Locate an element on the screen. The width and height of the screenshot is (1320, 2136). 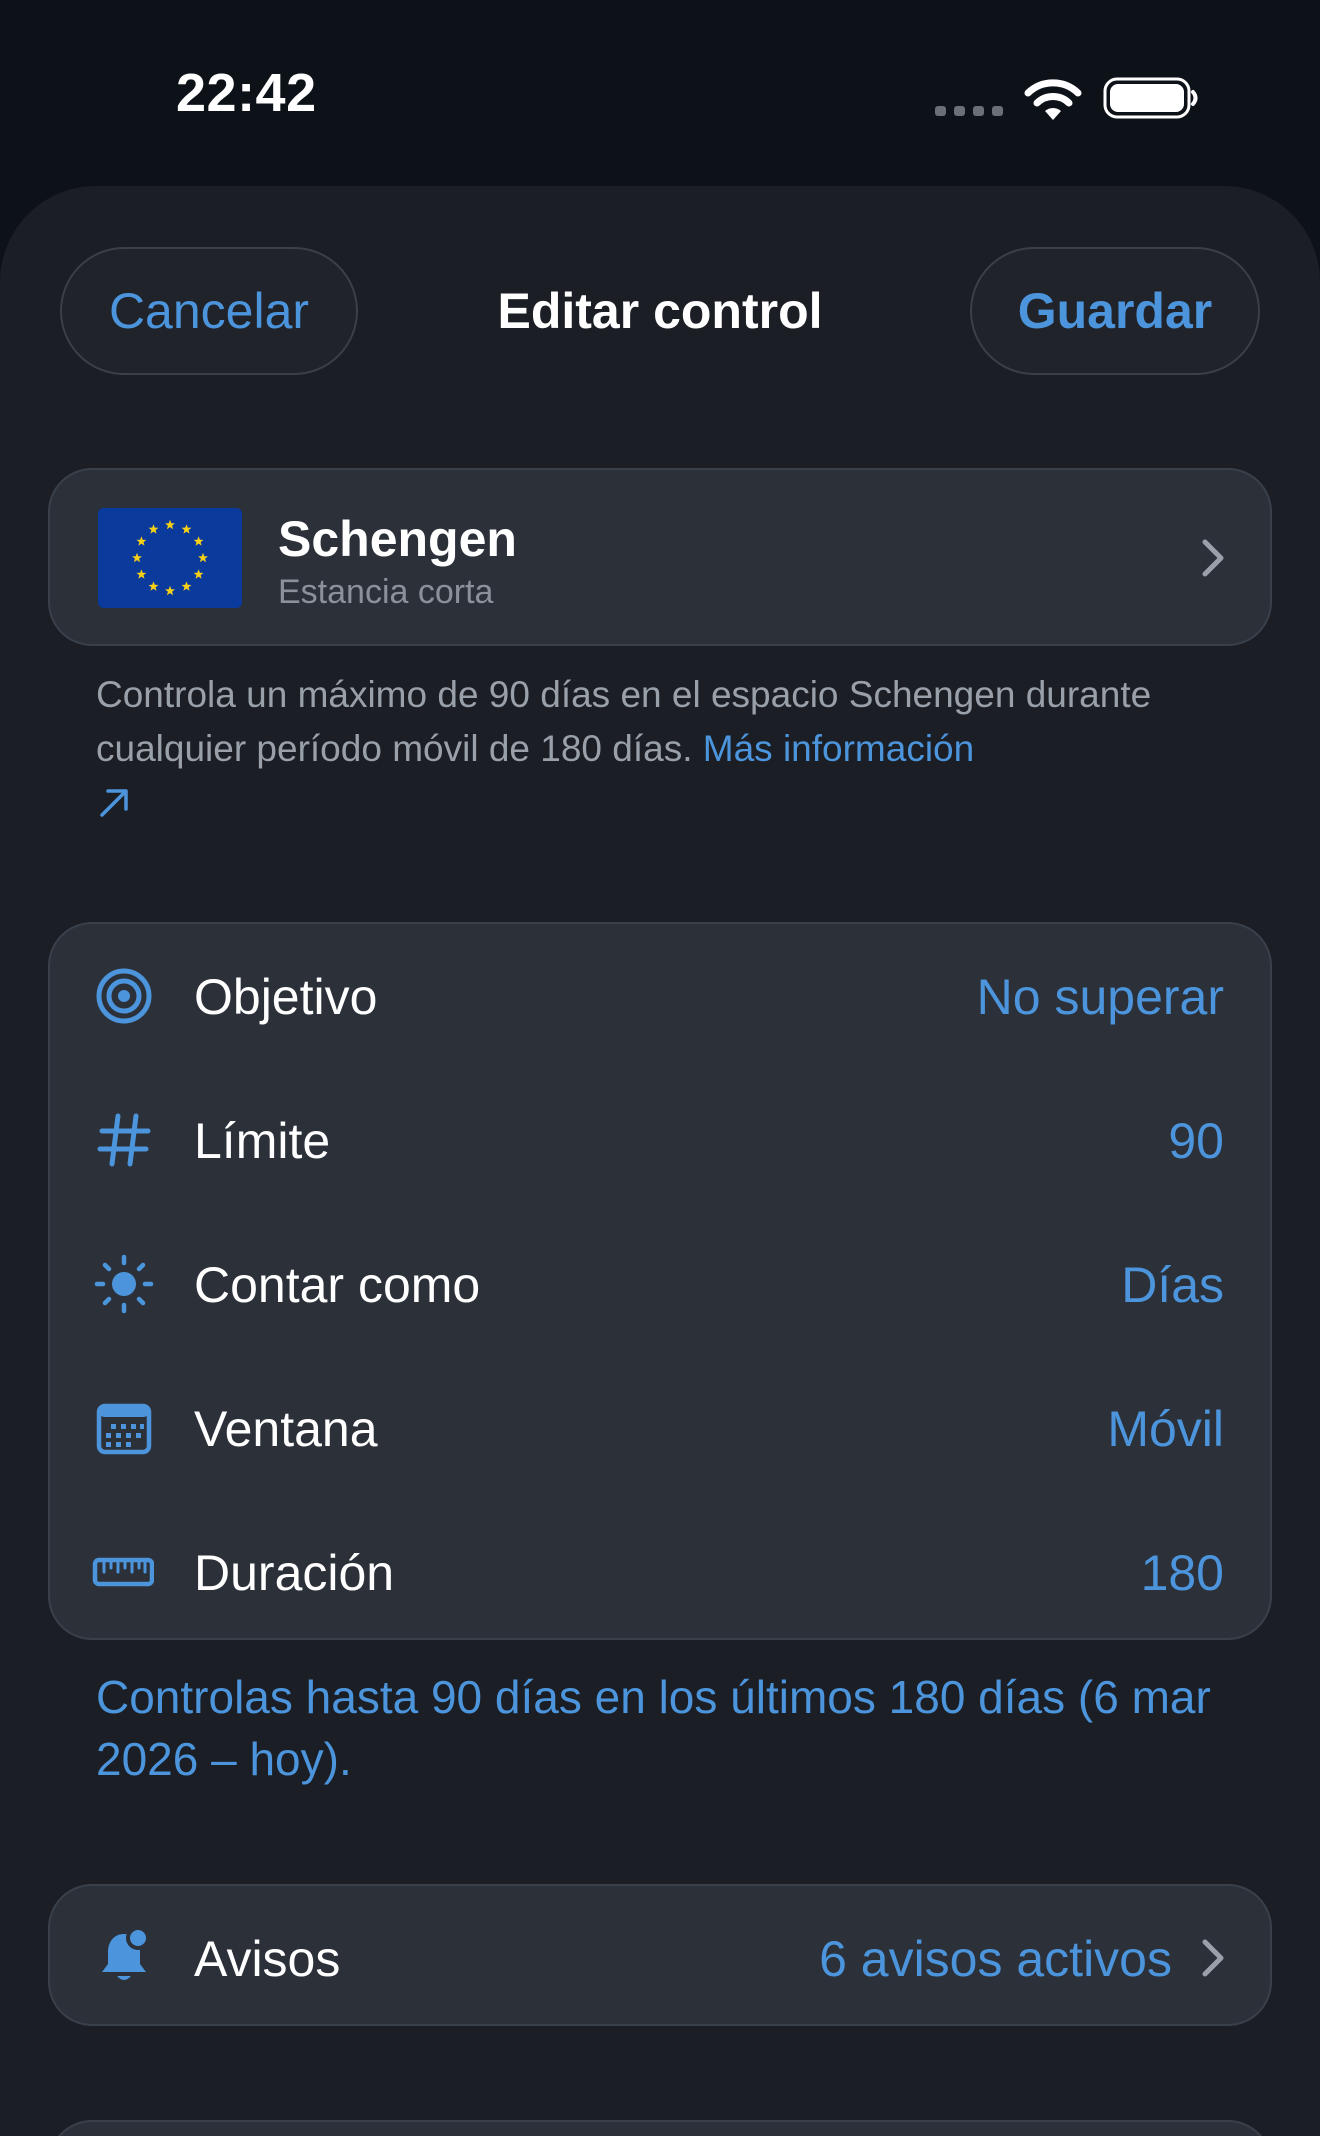
wifi-icon is located at coordinates (1053, 99).